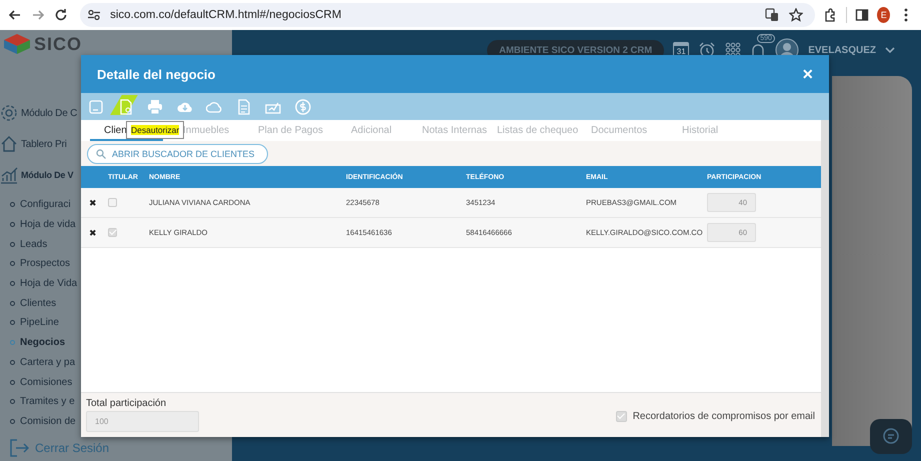  I want to click on chat-icon, so click(891, 437).